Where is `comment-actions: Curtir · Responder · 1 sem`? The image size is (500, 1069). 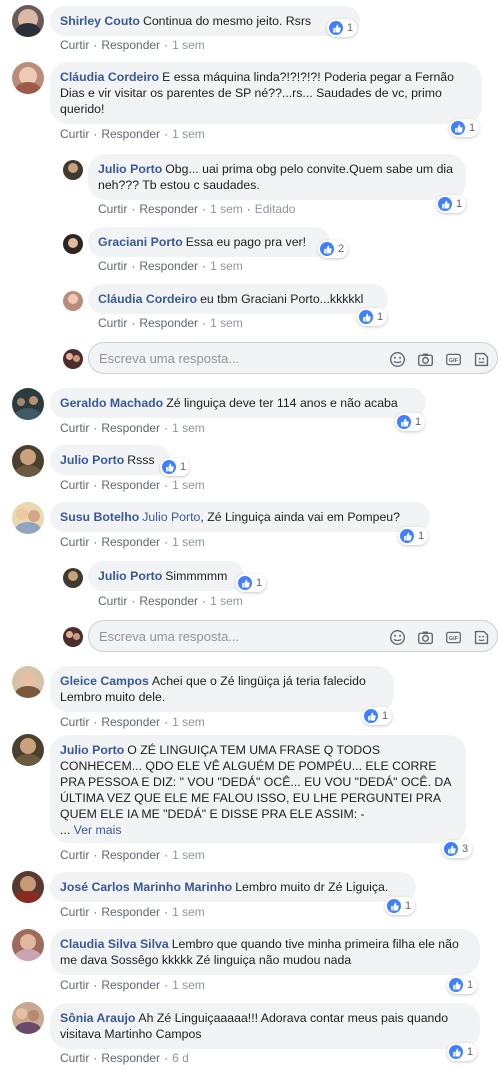 comment-actions: Curtir · Responder · 1 sem is located at coordinates (170, 266).